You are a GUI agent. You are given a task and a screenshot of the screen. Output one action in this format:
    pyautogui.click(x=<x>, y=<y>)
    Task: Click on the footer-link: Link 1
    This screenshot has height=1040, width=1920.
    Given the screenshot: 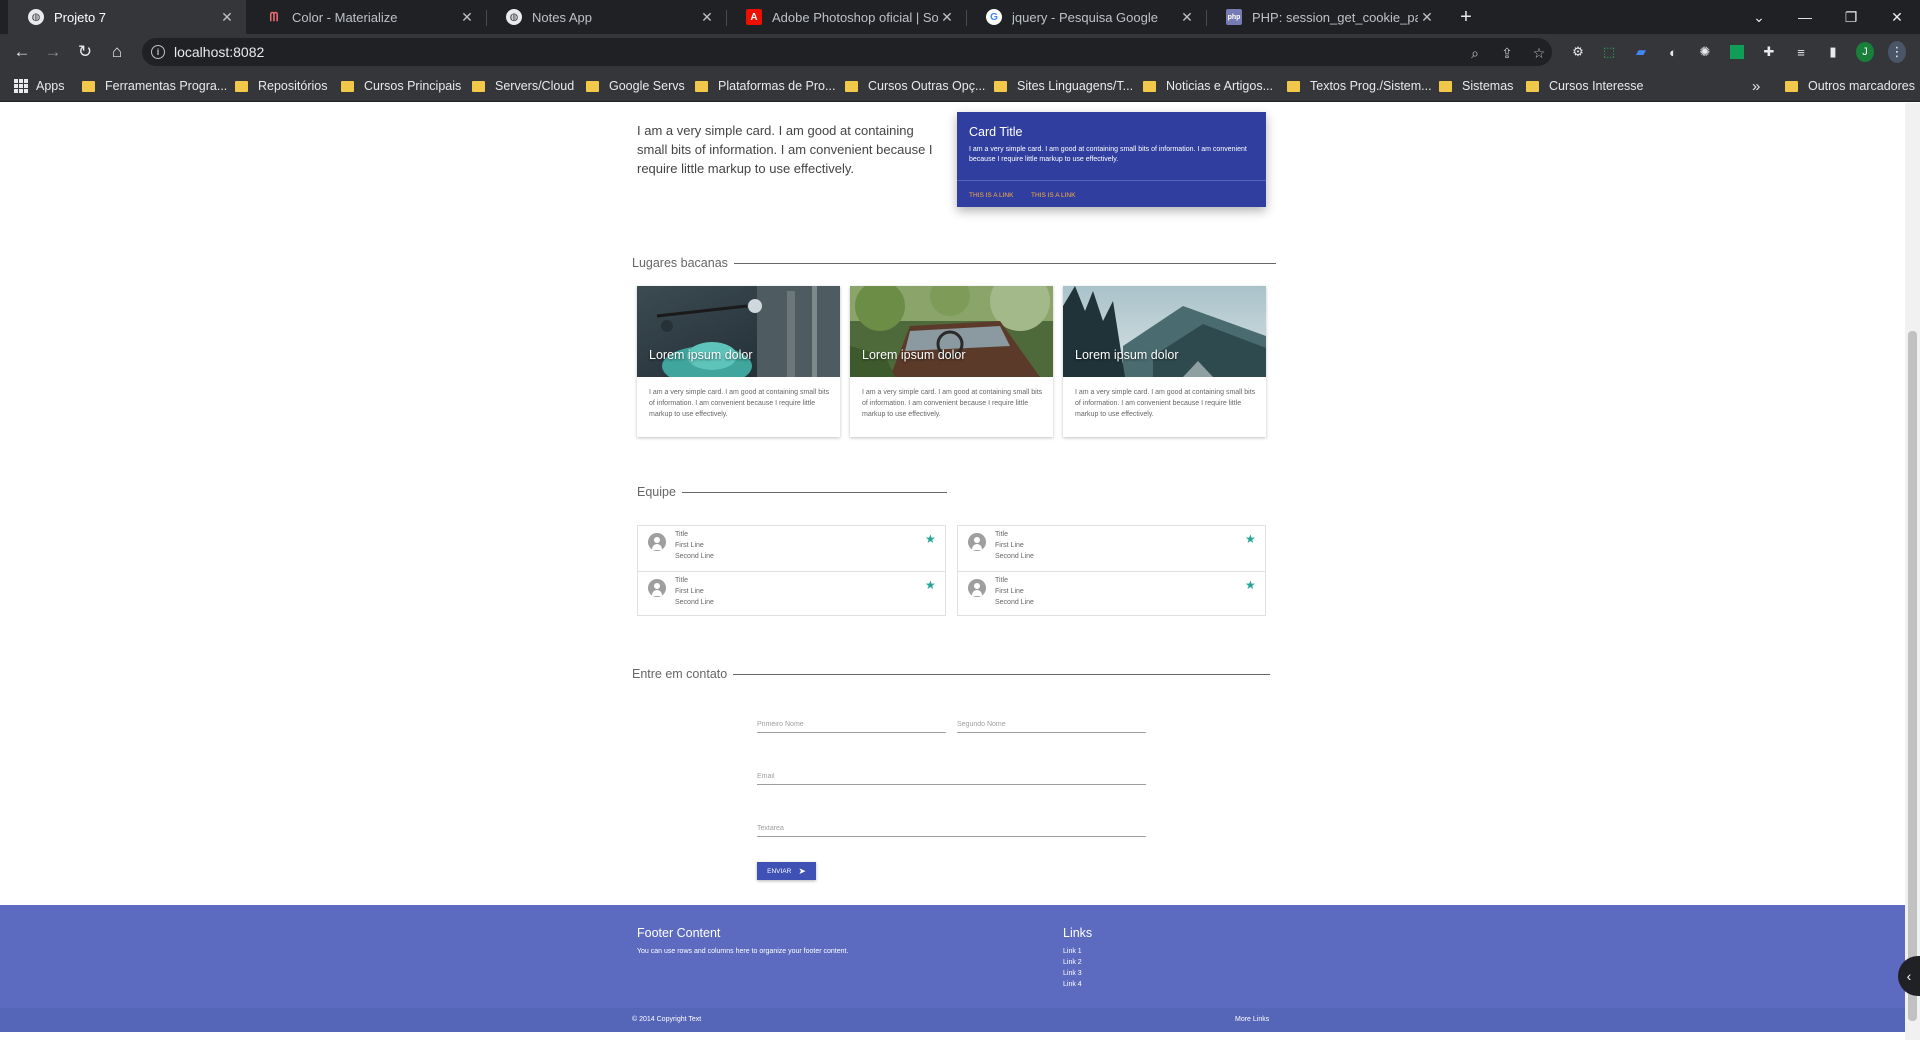 What is the action you would take?
    pyautogui.click(x=1072, y=951)
    